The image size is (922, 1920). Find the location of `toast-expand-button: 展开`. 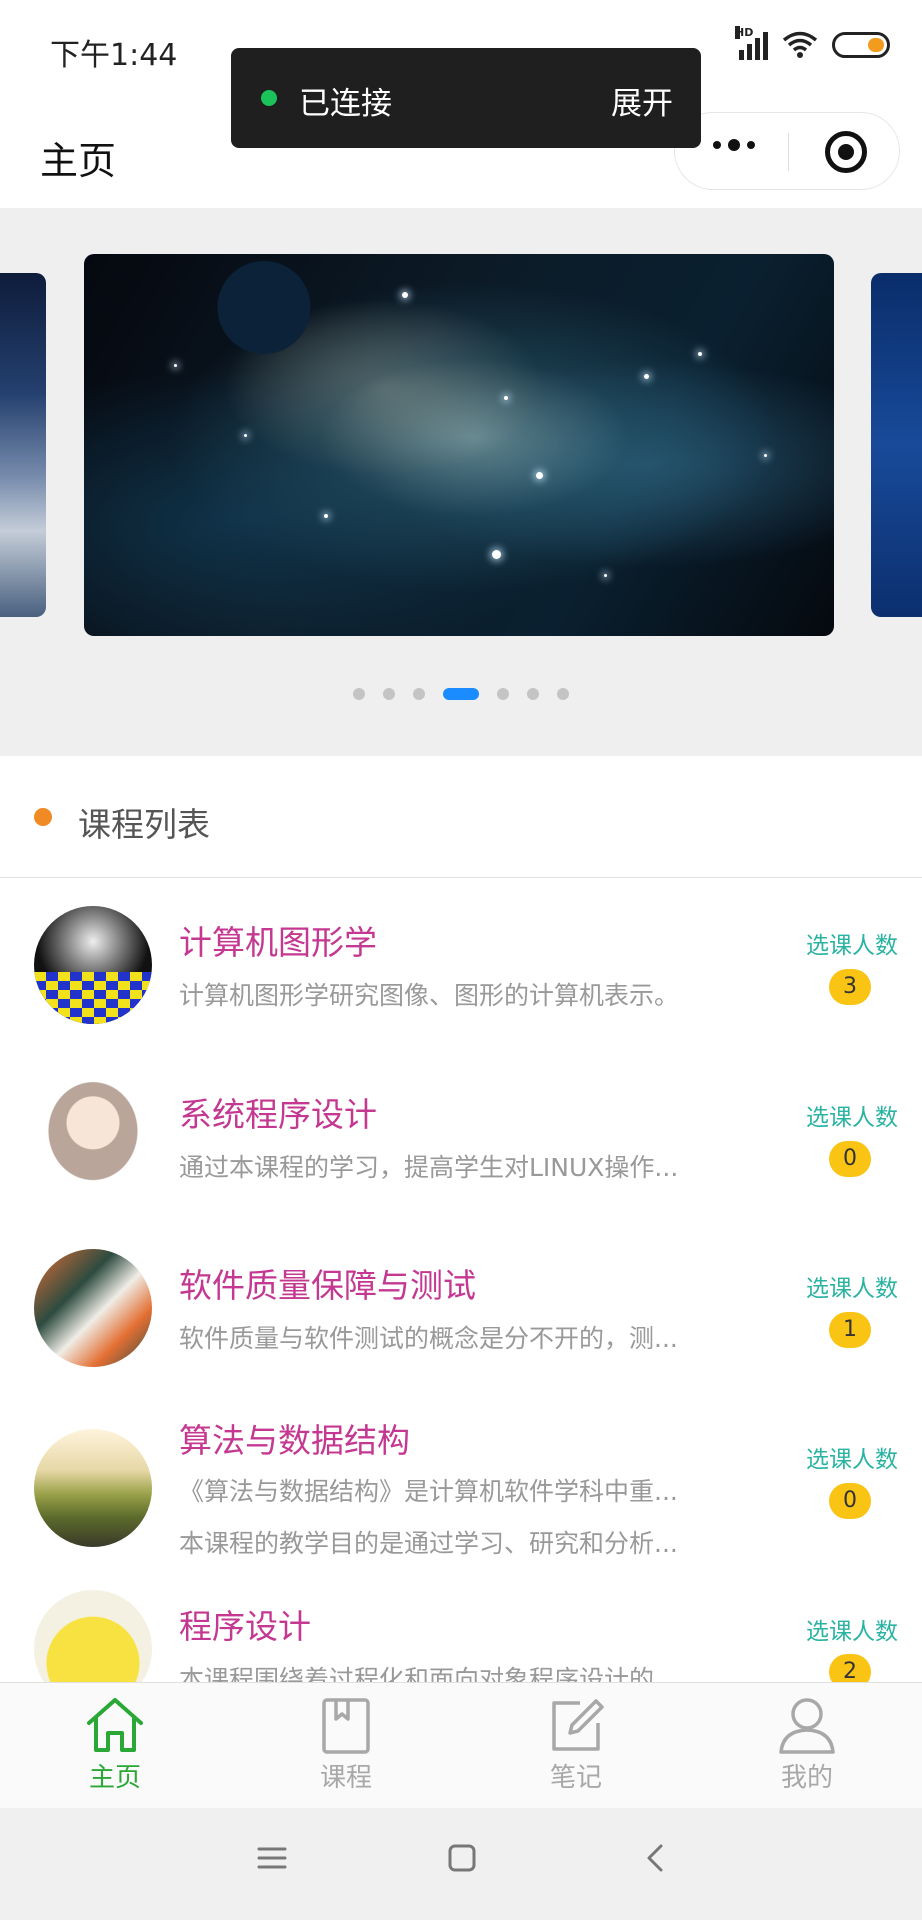

toast-expand-button: 展开 is located at coordinates (642, 100).